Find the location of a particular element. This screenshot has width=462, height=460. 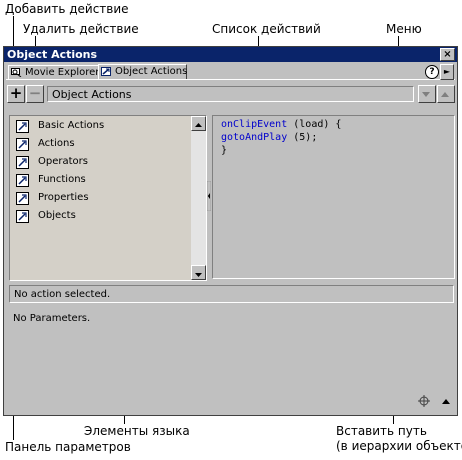

toolbox-item-properties: Properties is located at coordinates (110, 199).